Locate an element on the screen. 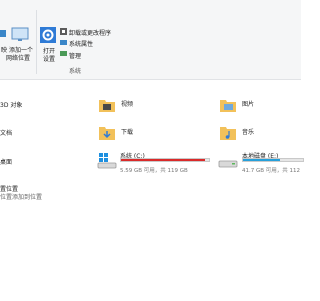 Image resolution: width=320 pixels, height=301 pixels. drive-e-usage-bar is located at coordinates (273, 160).